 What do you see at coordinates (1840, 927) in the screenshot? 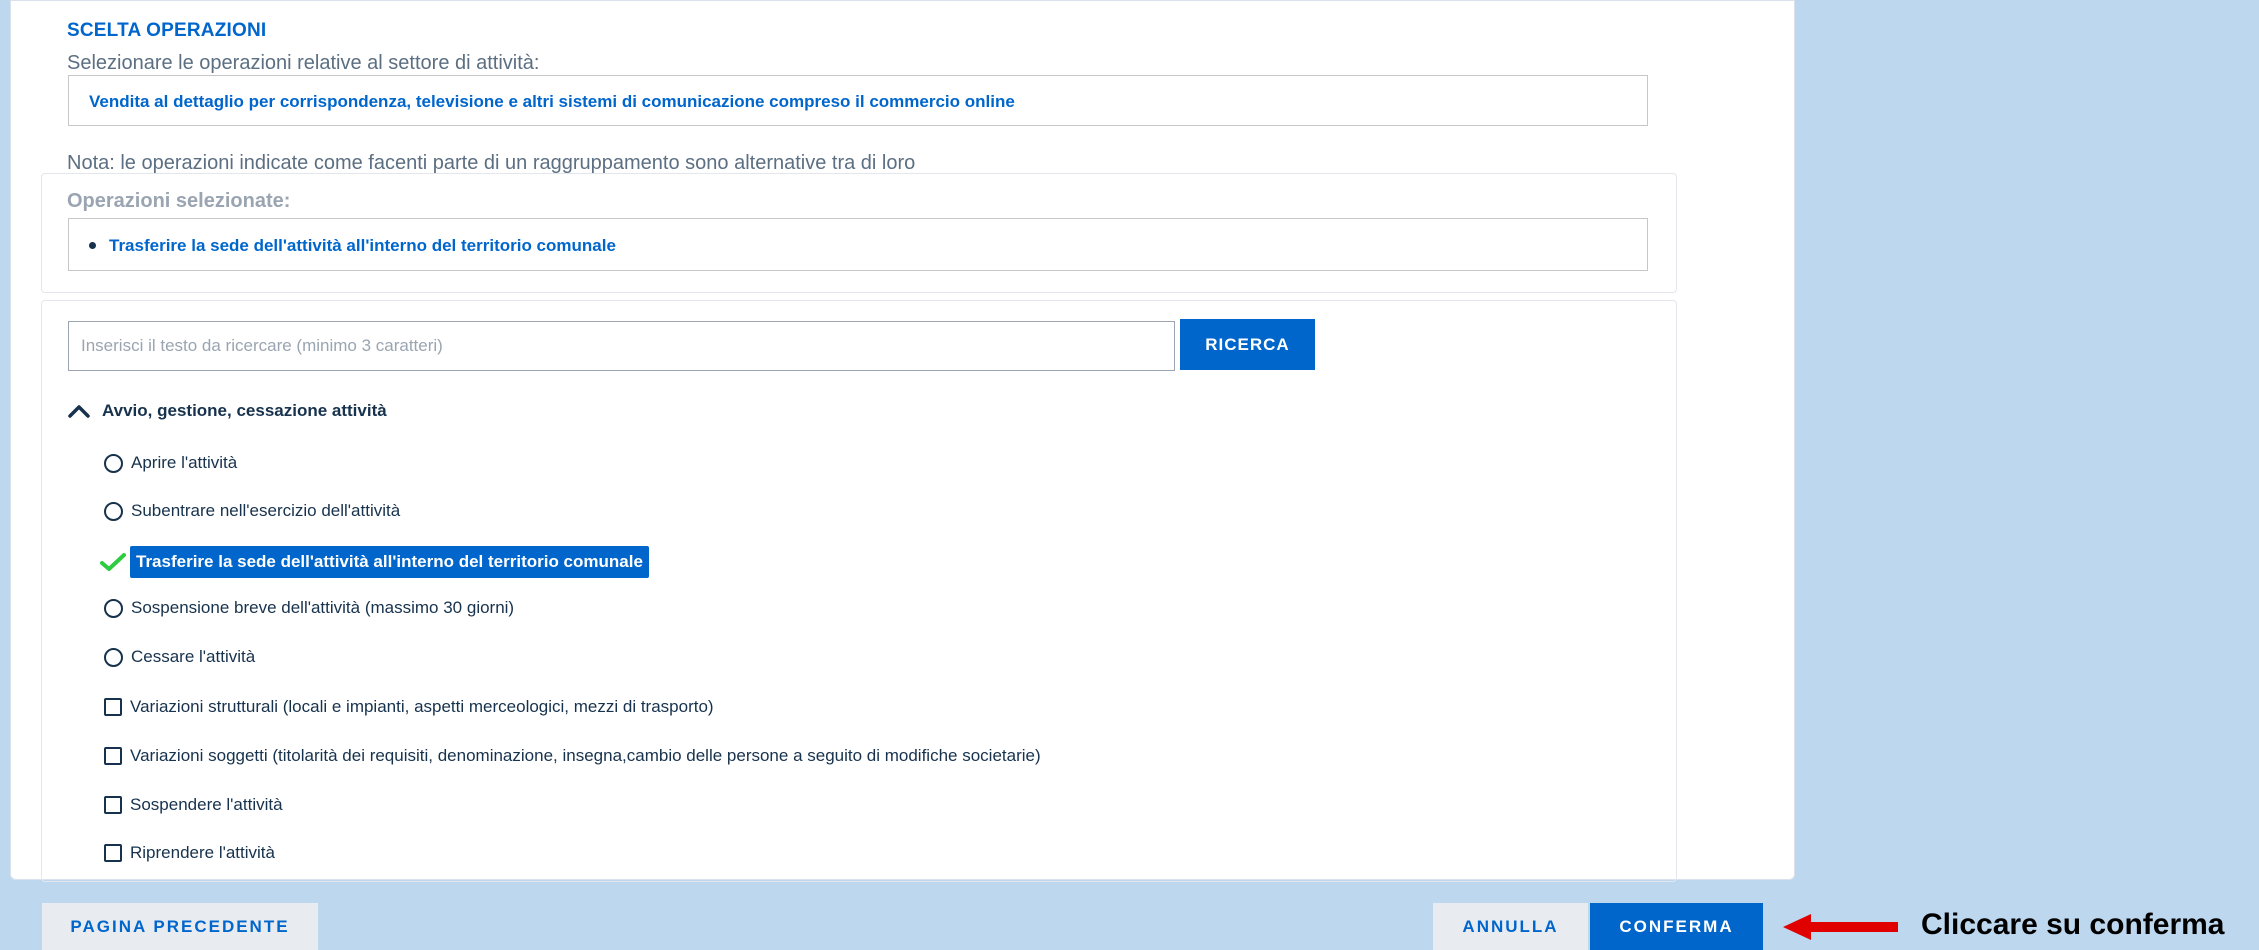
I see `arrow-left-icon` at bounding box center [1840, 927].